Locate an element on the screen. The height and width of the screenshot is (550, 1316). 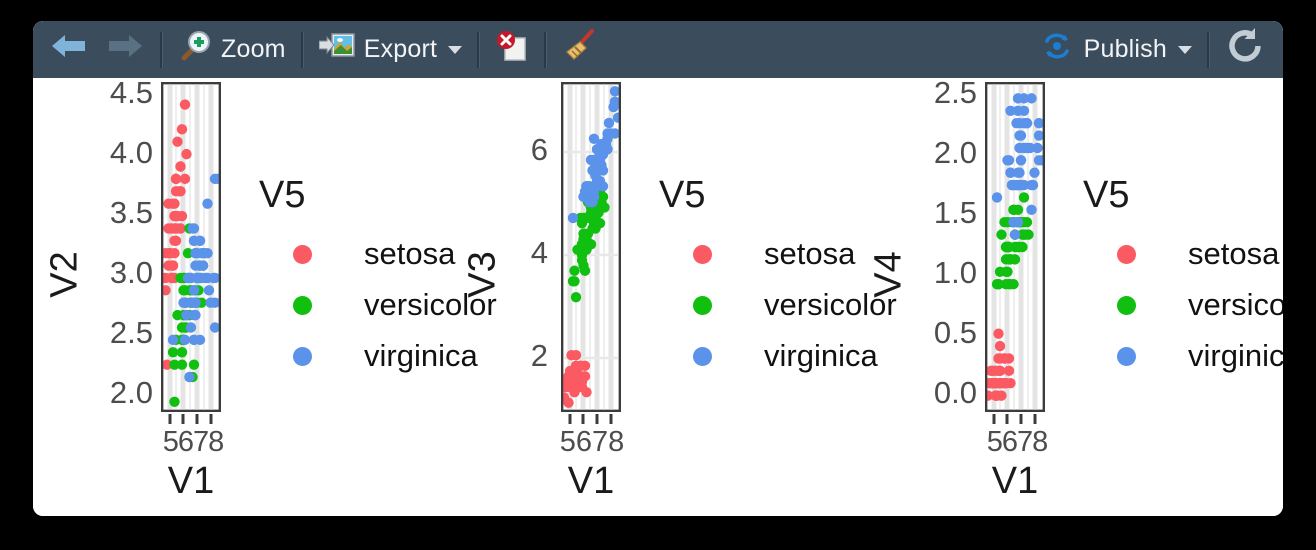
arrow-left-icon is located at coordinates (69, 49).